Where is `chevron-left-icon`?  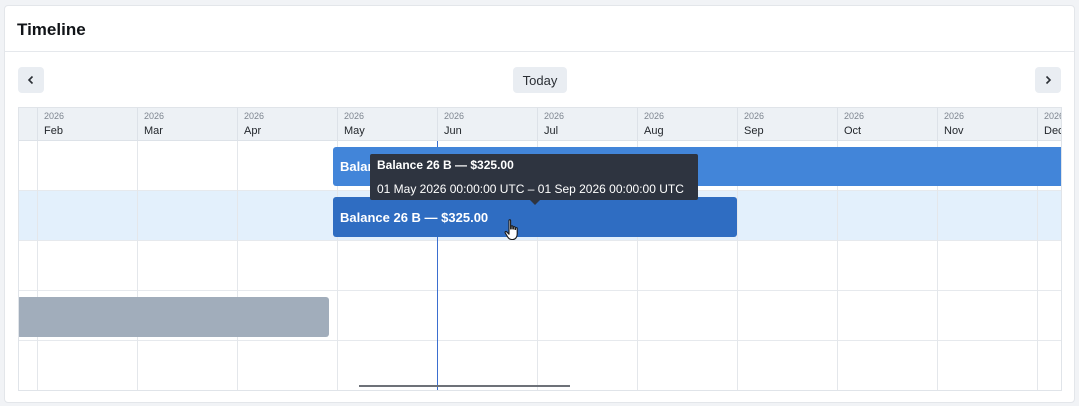 chevron-left-icon is located at coordinates (30, 80).